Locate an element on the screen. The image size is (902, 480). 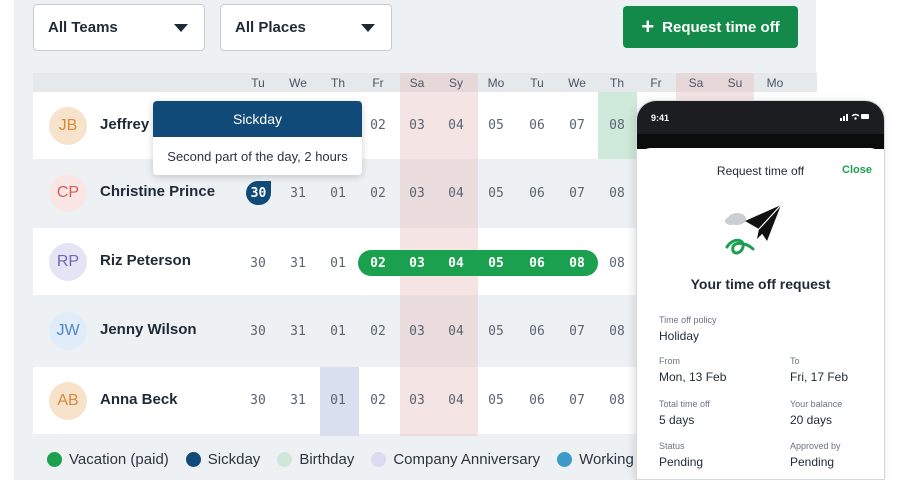
sickday-marker: 30 is located at coordinates (258, 193).